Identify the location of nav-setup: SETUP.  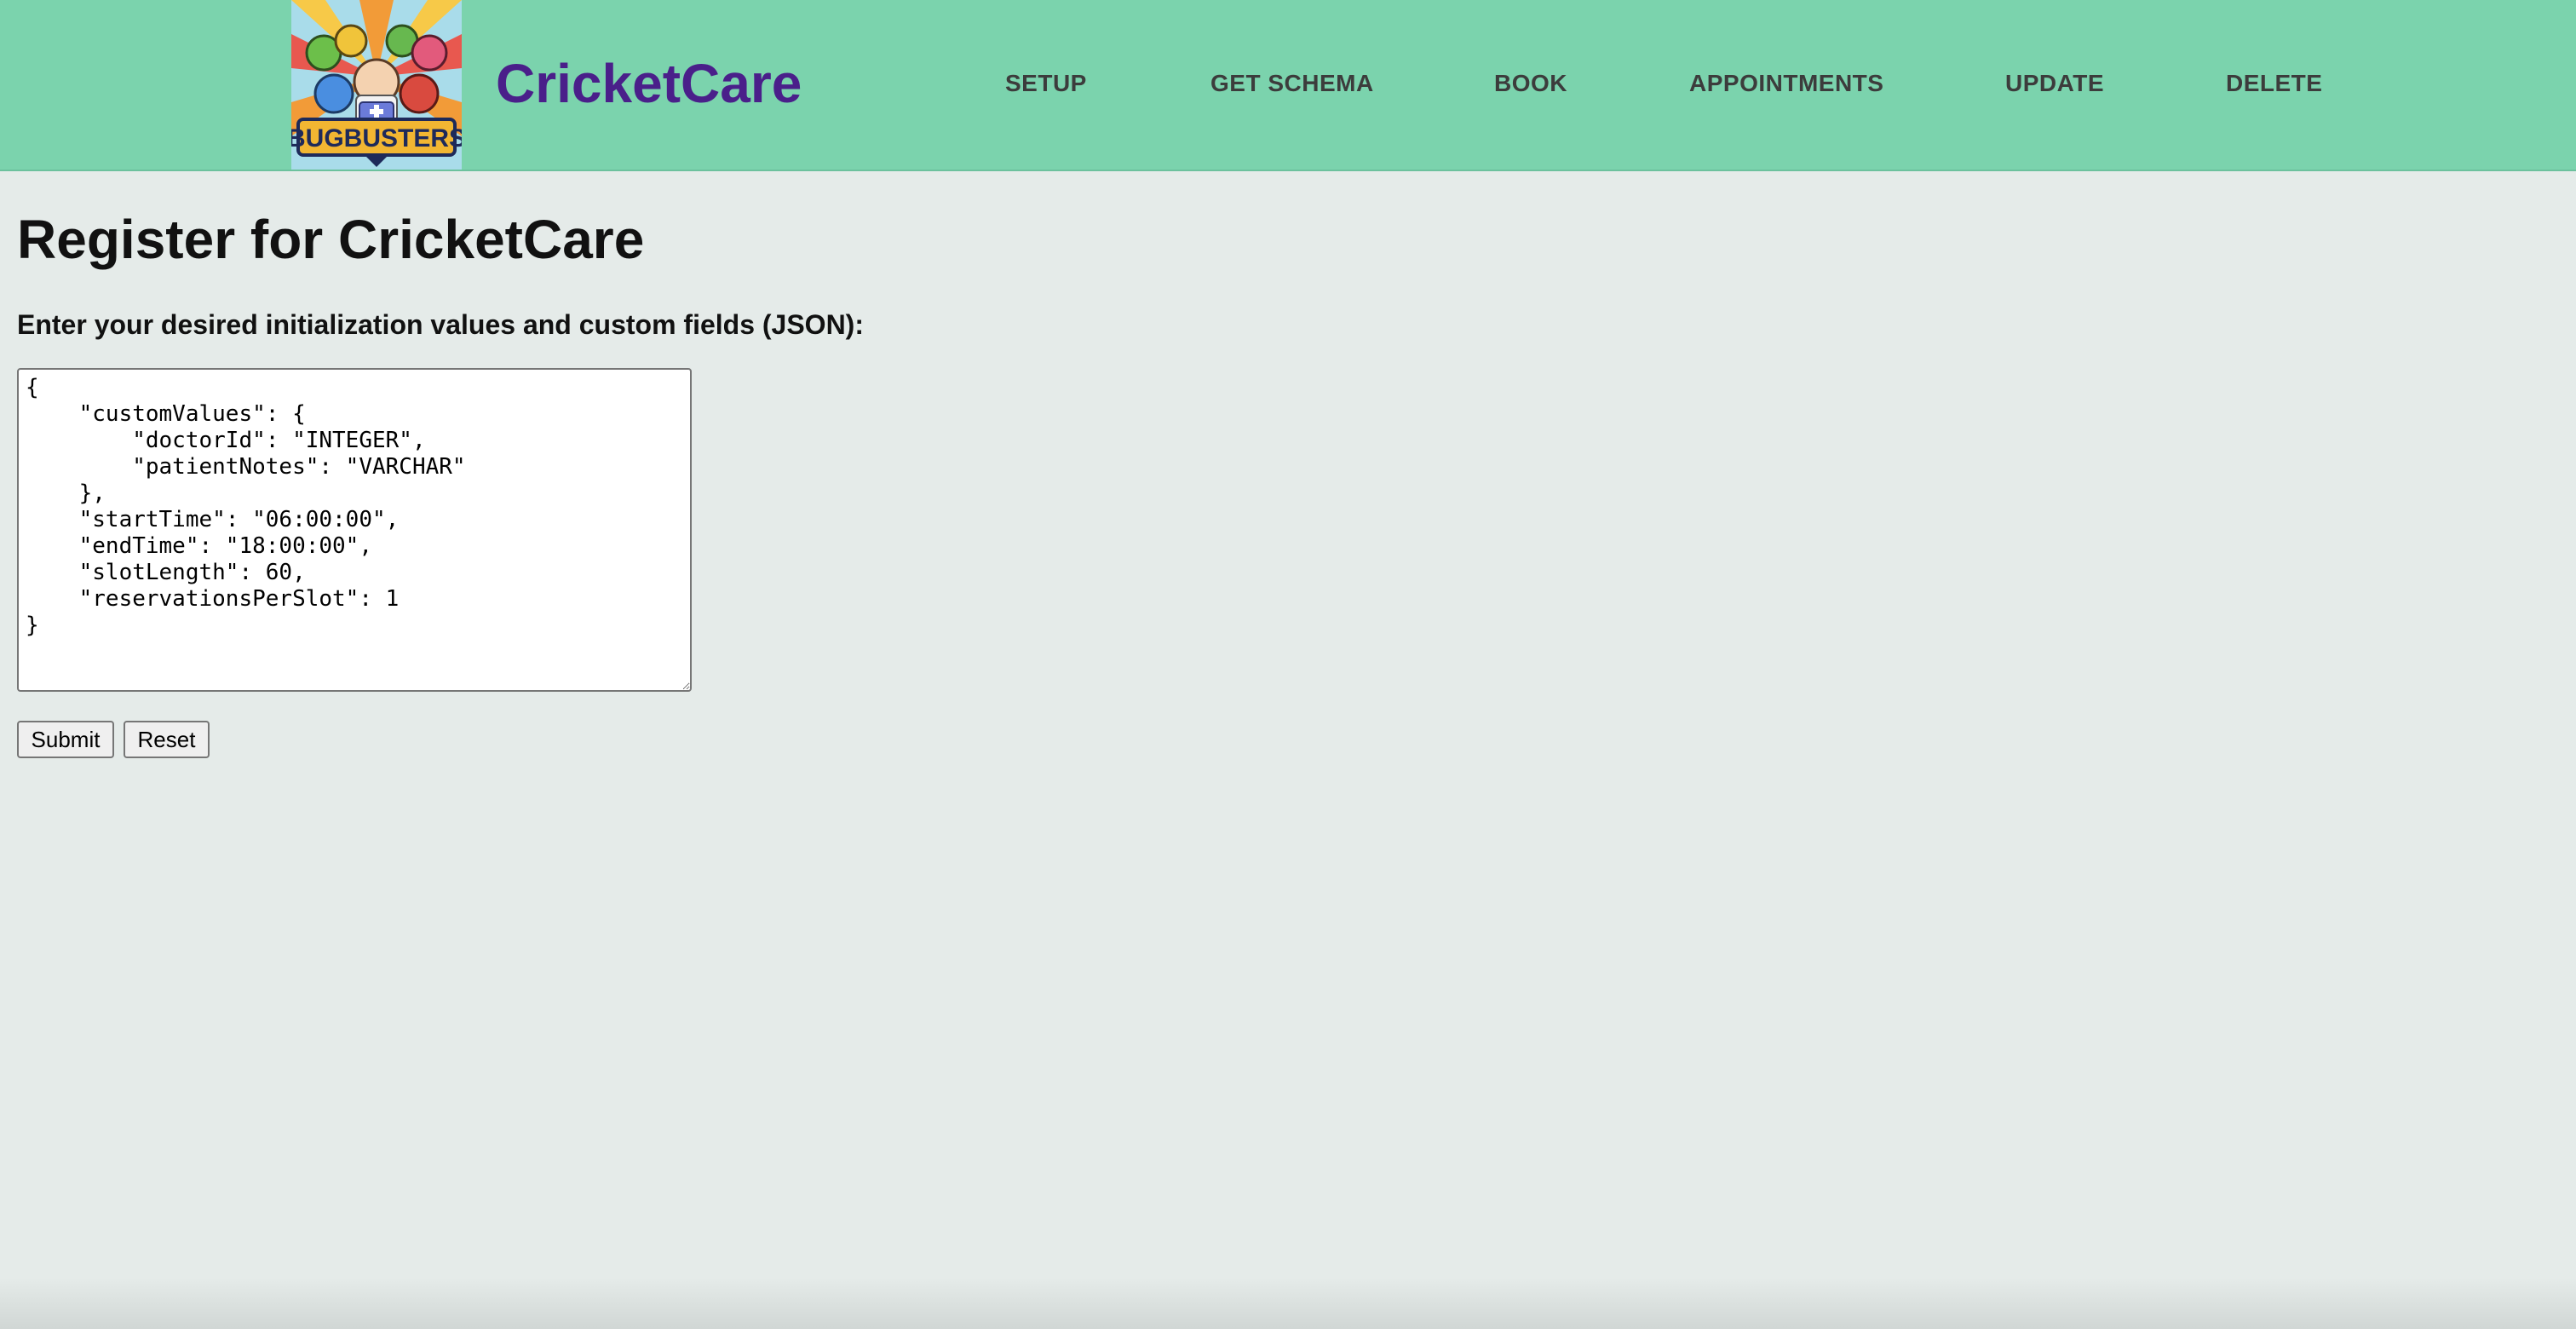
(1046, 83).